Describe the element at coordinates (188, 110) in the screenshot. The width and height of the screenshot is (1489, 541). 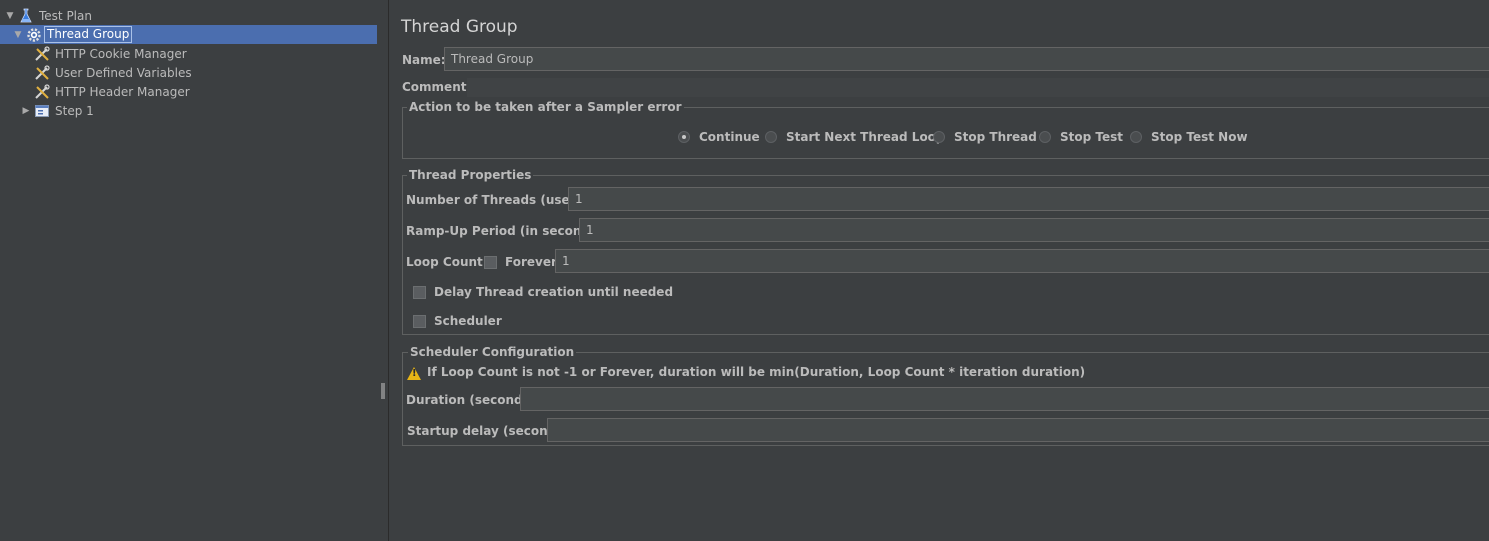
I see `tree-item-step-1: ▶ Step 1` at that location.